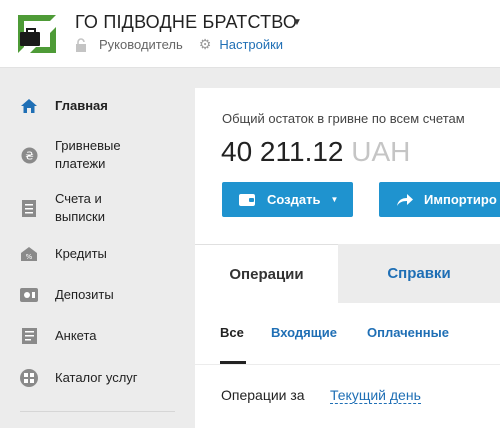 This screenshot has height=428, width=500. What do you see at coordinates (343, 118) in the screenshot?
I see `balance-label: Общий остаток в гривне по всем счетам` at bounding box center [343, 118].